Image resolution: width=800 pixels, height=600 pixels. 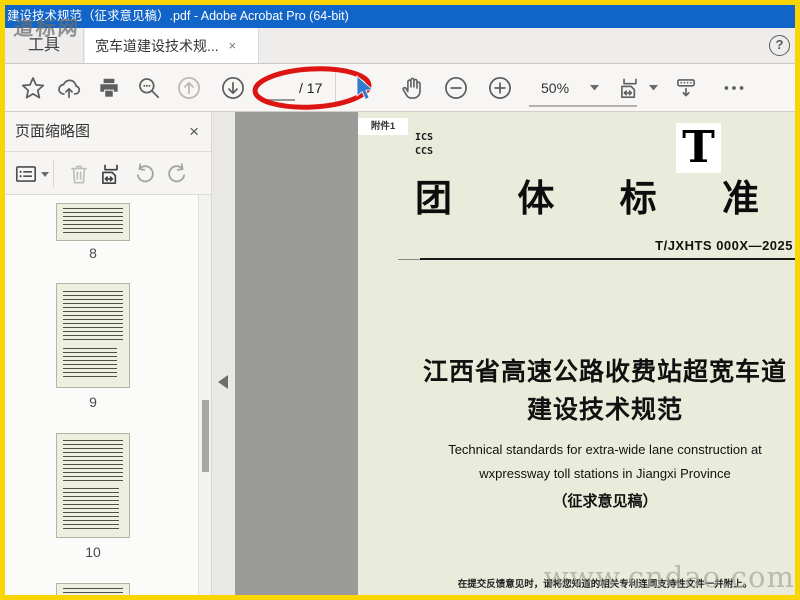 I want to click on standard-type-char: 体, so click(x=536, y=198).